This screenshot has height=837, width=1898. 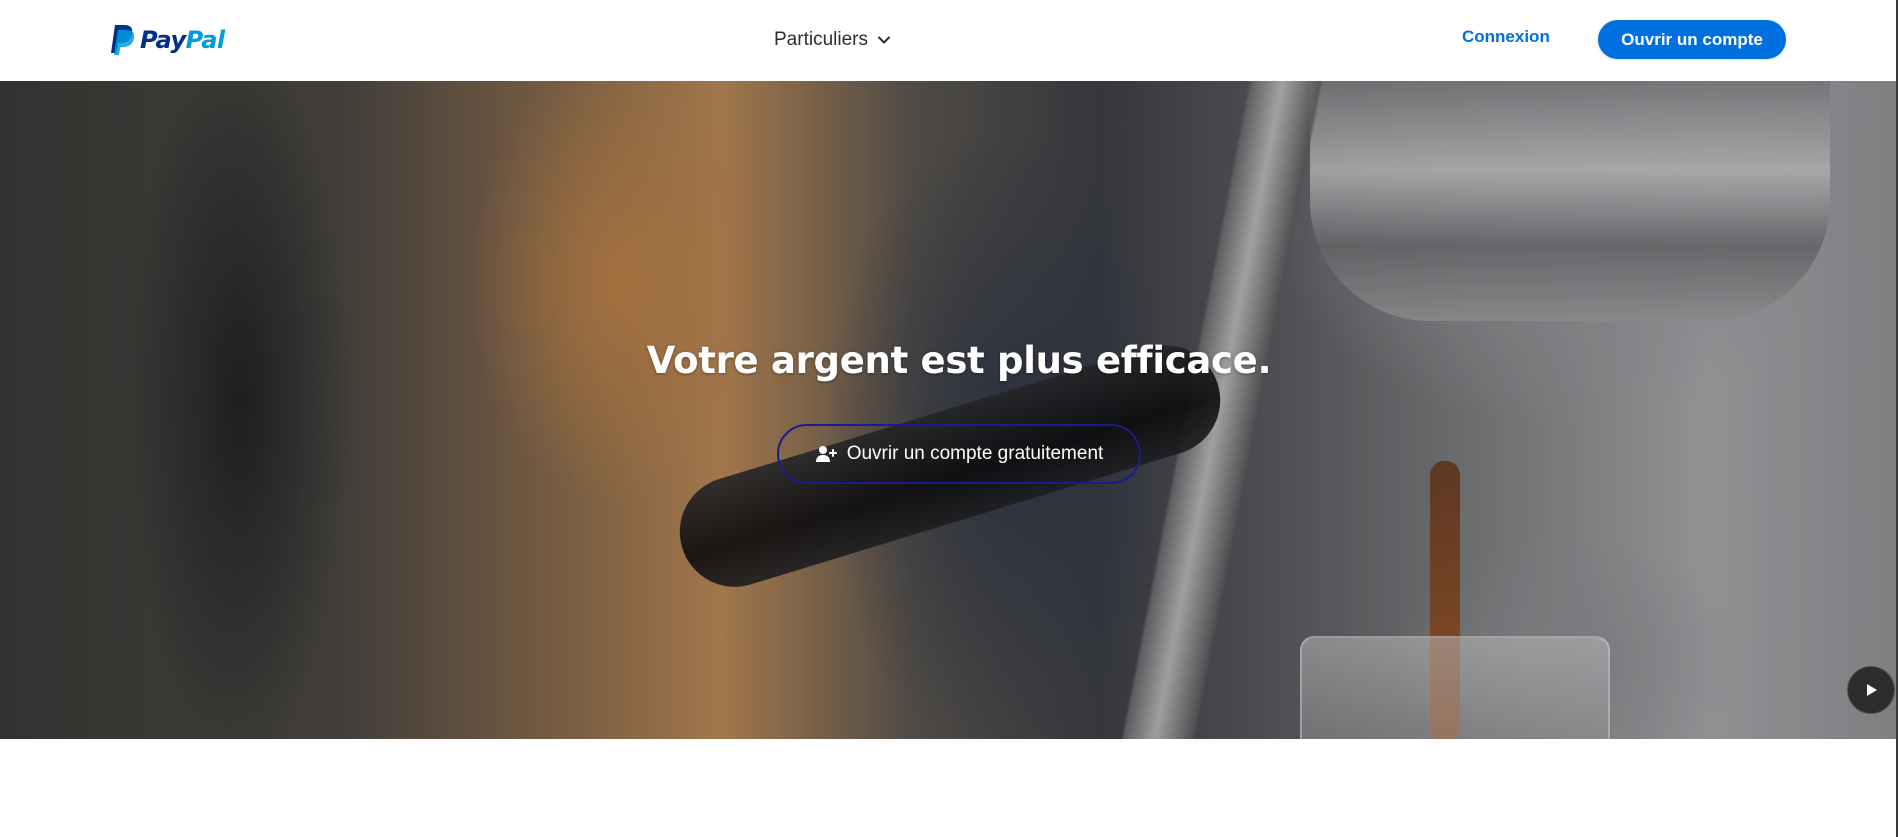 I want to click on video-play-button, so click(x=1871, y=690).